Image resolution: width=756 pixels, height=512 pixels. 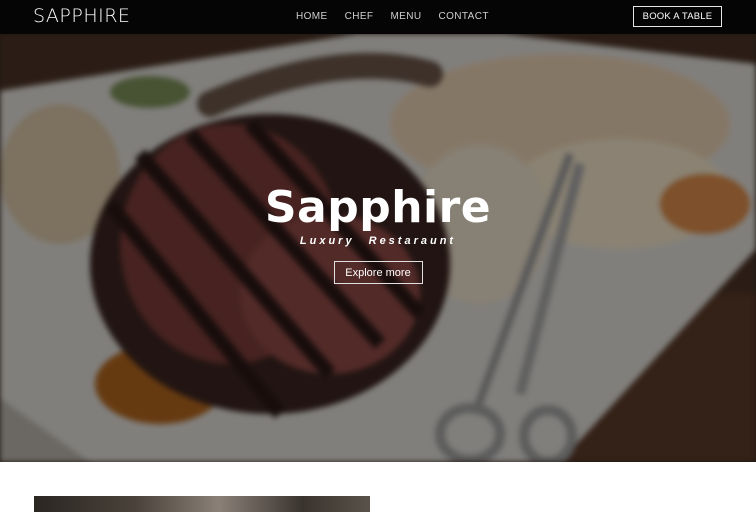 What do you see at coordinates (677, 16) in the screenshot?
I see `book-table-button: BOOK A TABLE` at bounding box center [677, 16].